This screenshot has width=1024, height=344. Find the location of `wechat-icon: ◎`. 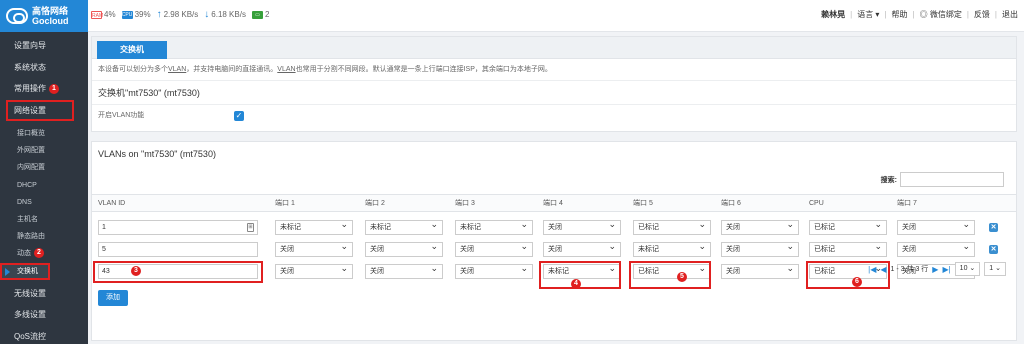

wechat-icon: ◎ is located at coordinates (923, 14).